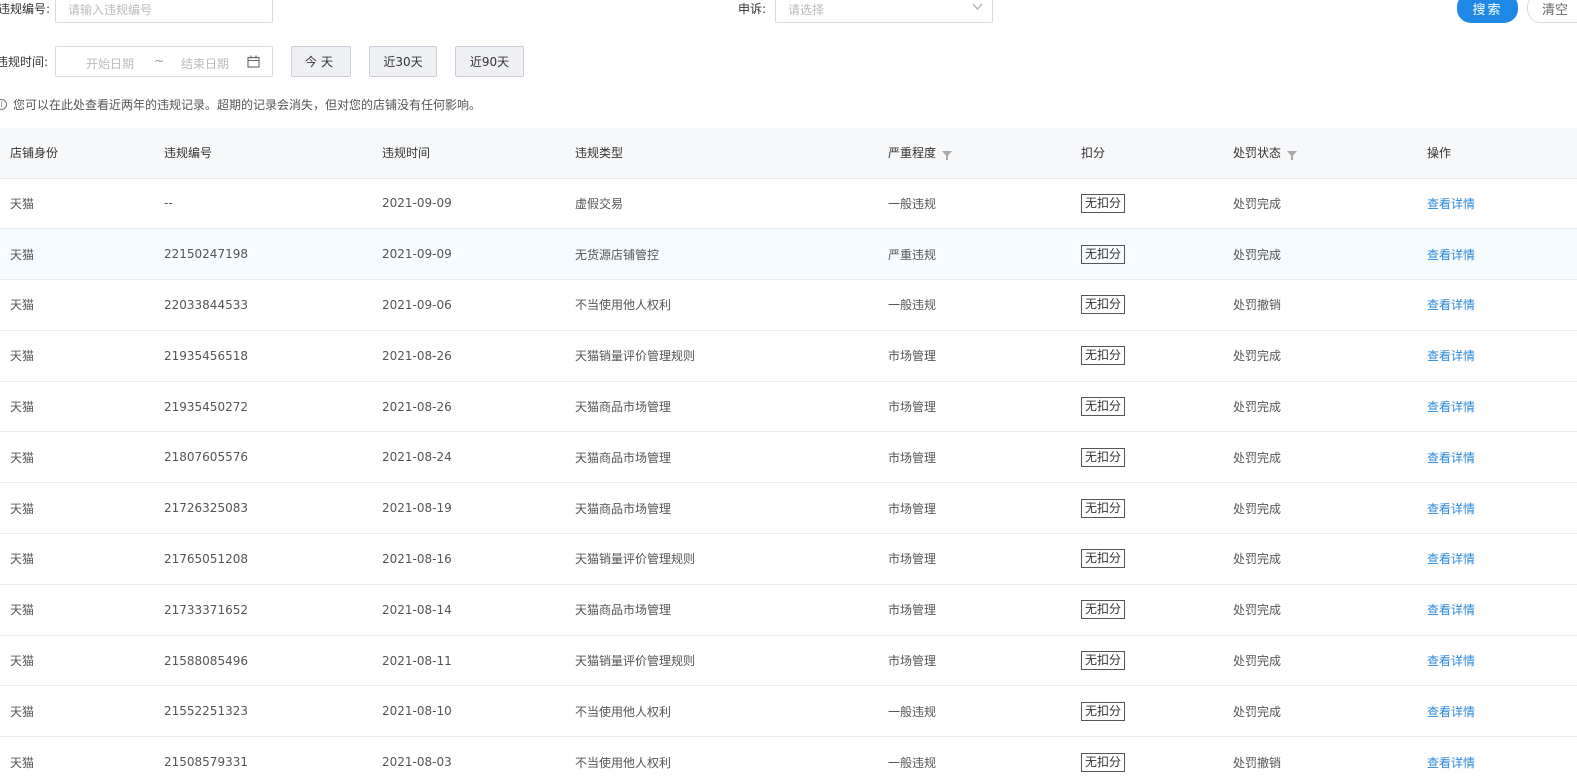 The height and width of the screenshot is (784, 1577). I want to click on col-level-header: 严重程度, so click(984, 153).